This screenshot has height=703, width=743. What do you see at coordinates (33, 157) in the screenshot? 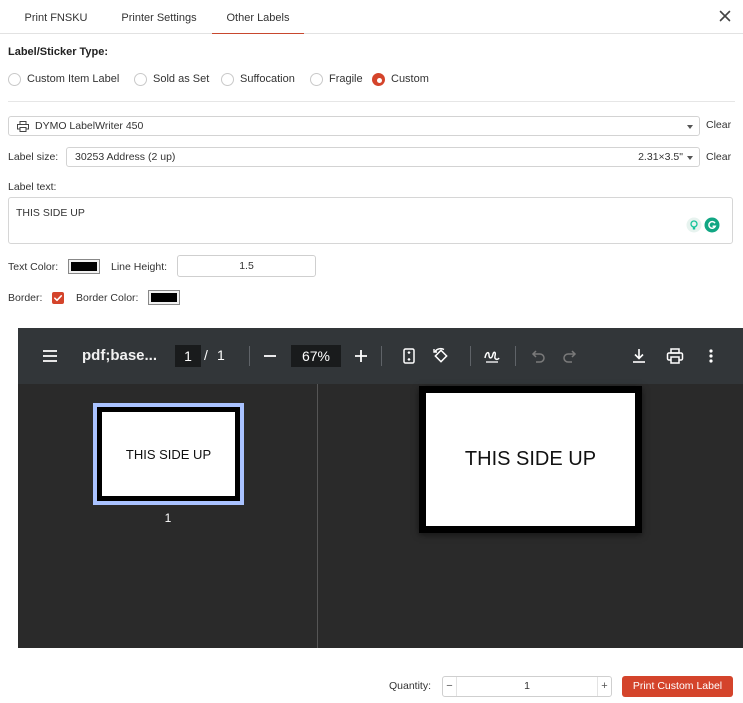
I see `label-size-label: Label size:` at bounding box center [33, 157].